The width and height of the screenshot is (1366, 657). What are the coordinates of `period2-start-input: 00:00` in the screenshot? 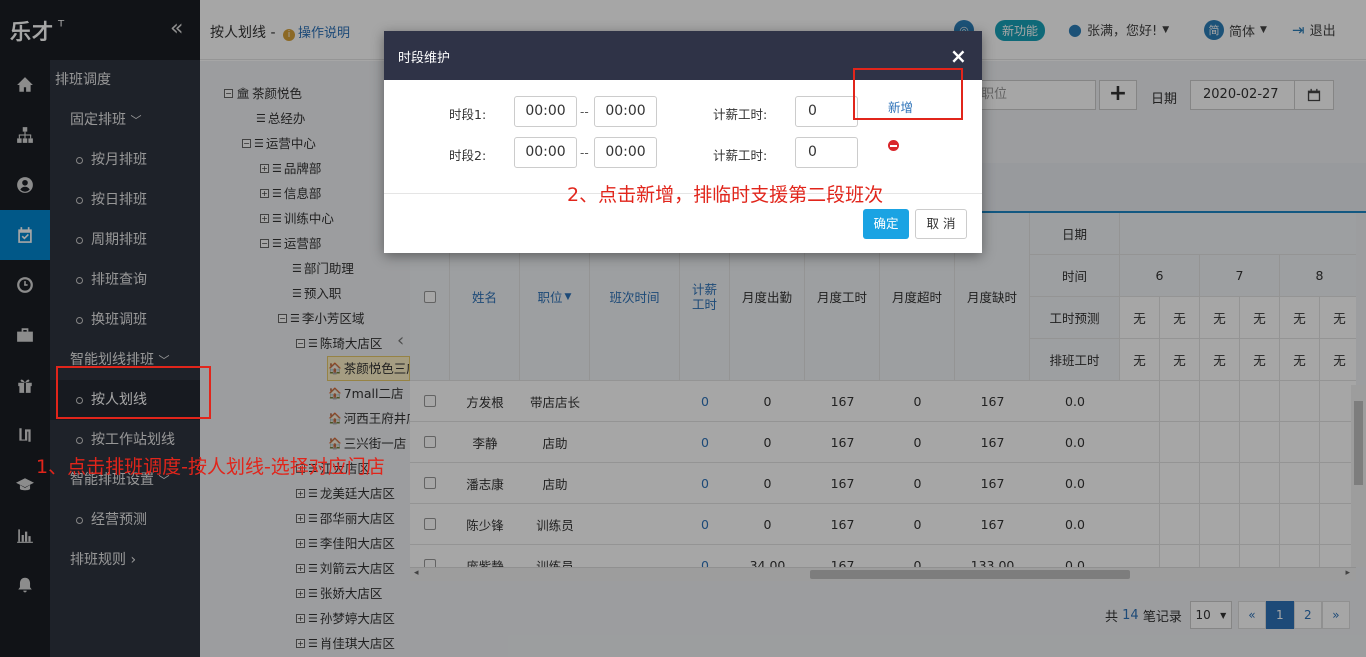 It's located at (545, 152).